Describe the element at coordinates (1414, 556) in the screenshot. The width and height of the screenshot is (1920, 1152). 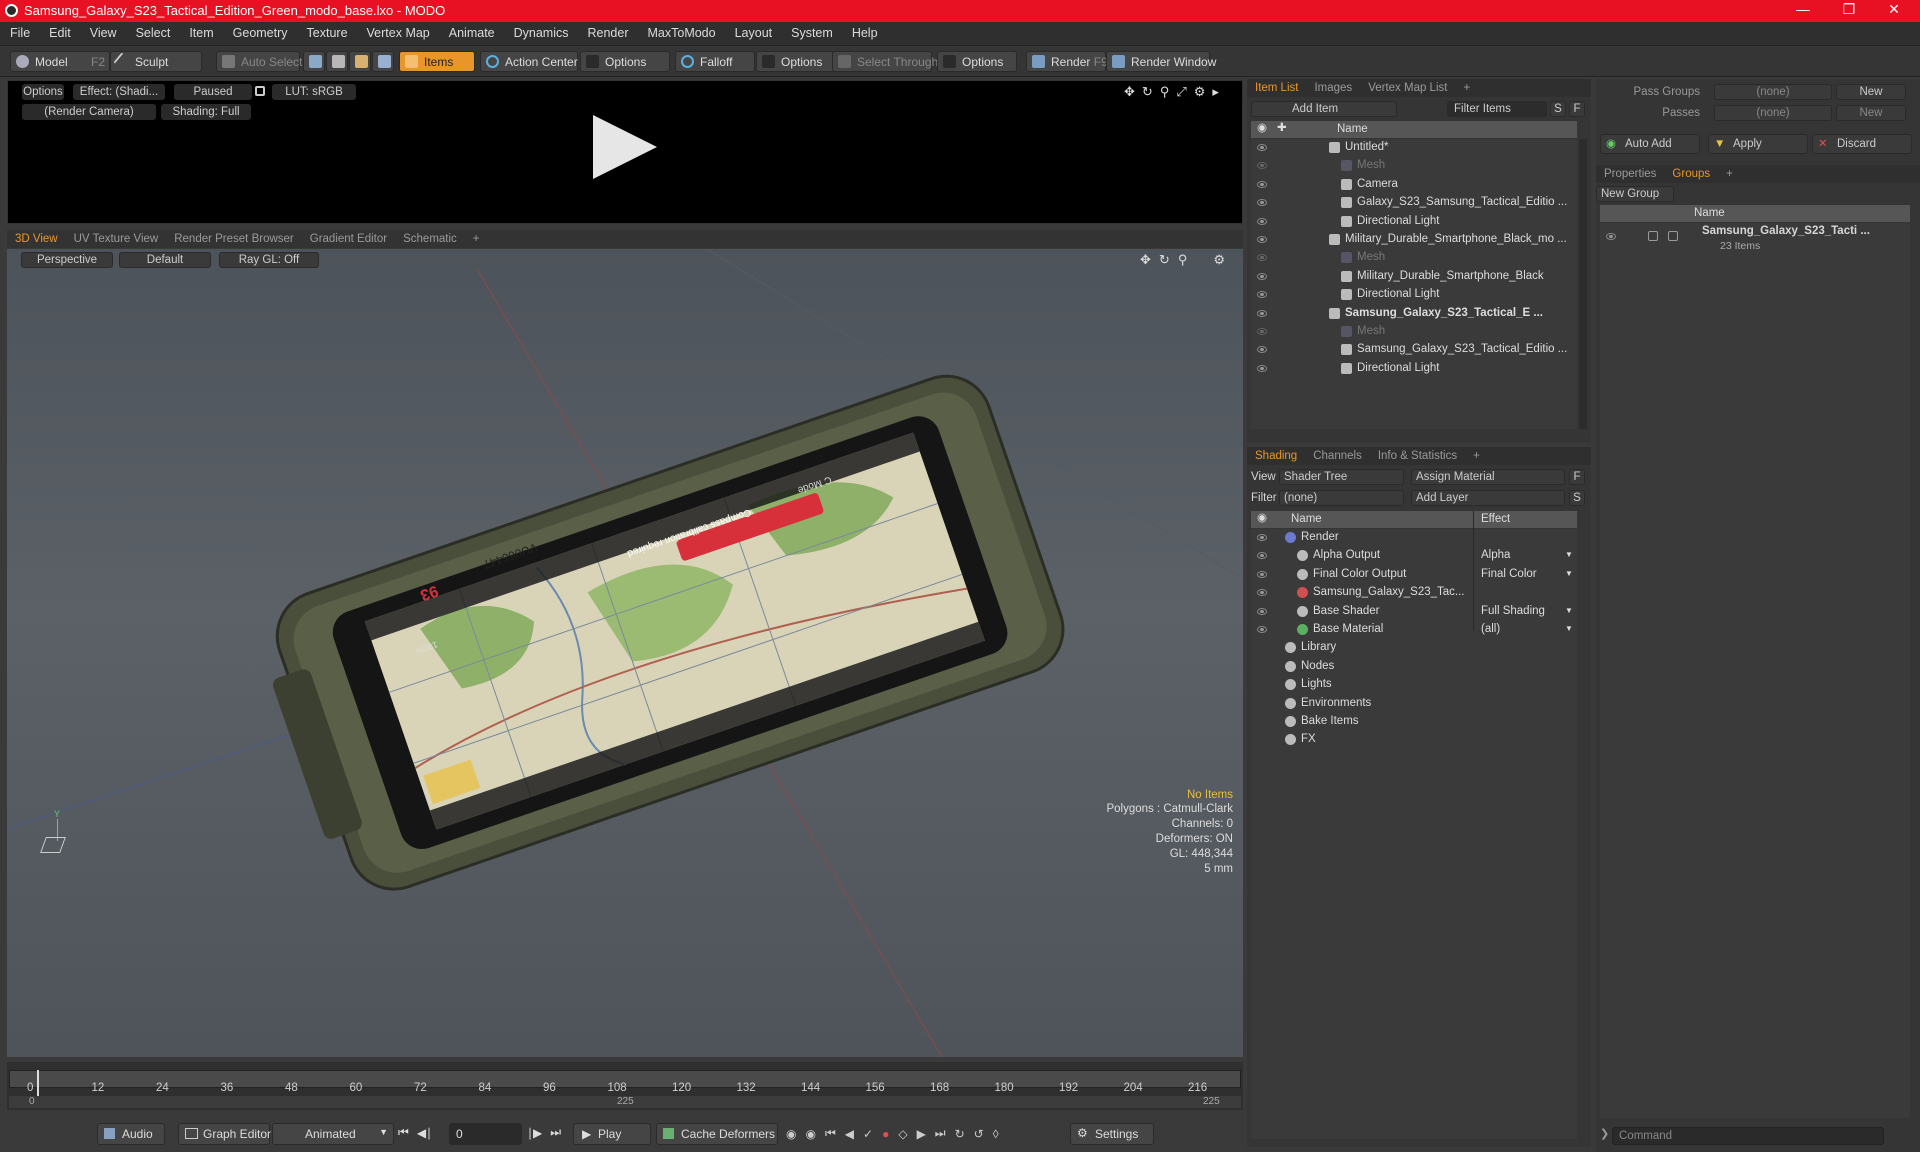
I see `shader-tree-row: Alpha Output Alpha ▼` at that location.